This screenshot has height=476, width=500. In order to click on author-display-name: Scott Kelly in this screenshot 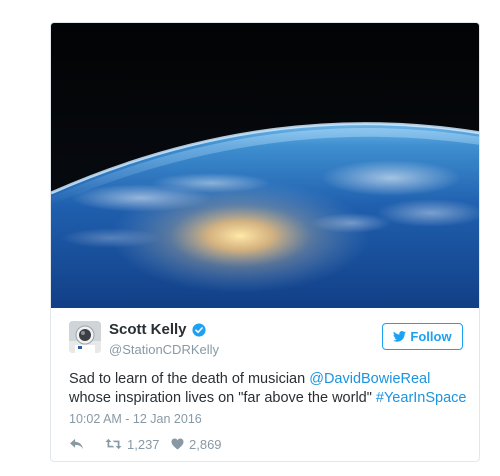, I will do `click(148, 329)`.